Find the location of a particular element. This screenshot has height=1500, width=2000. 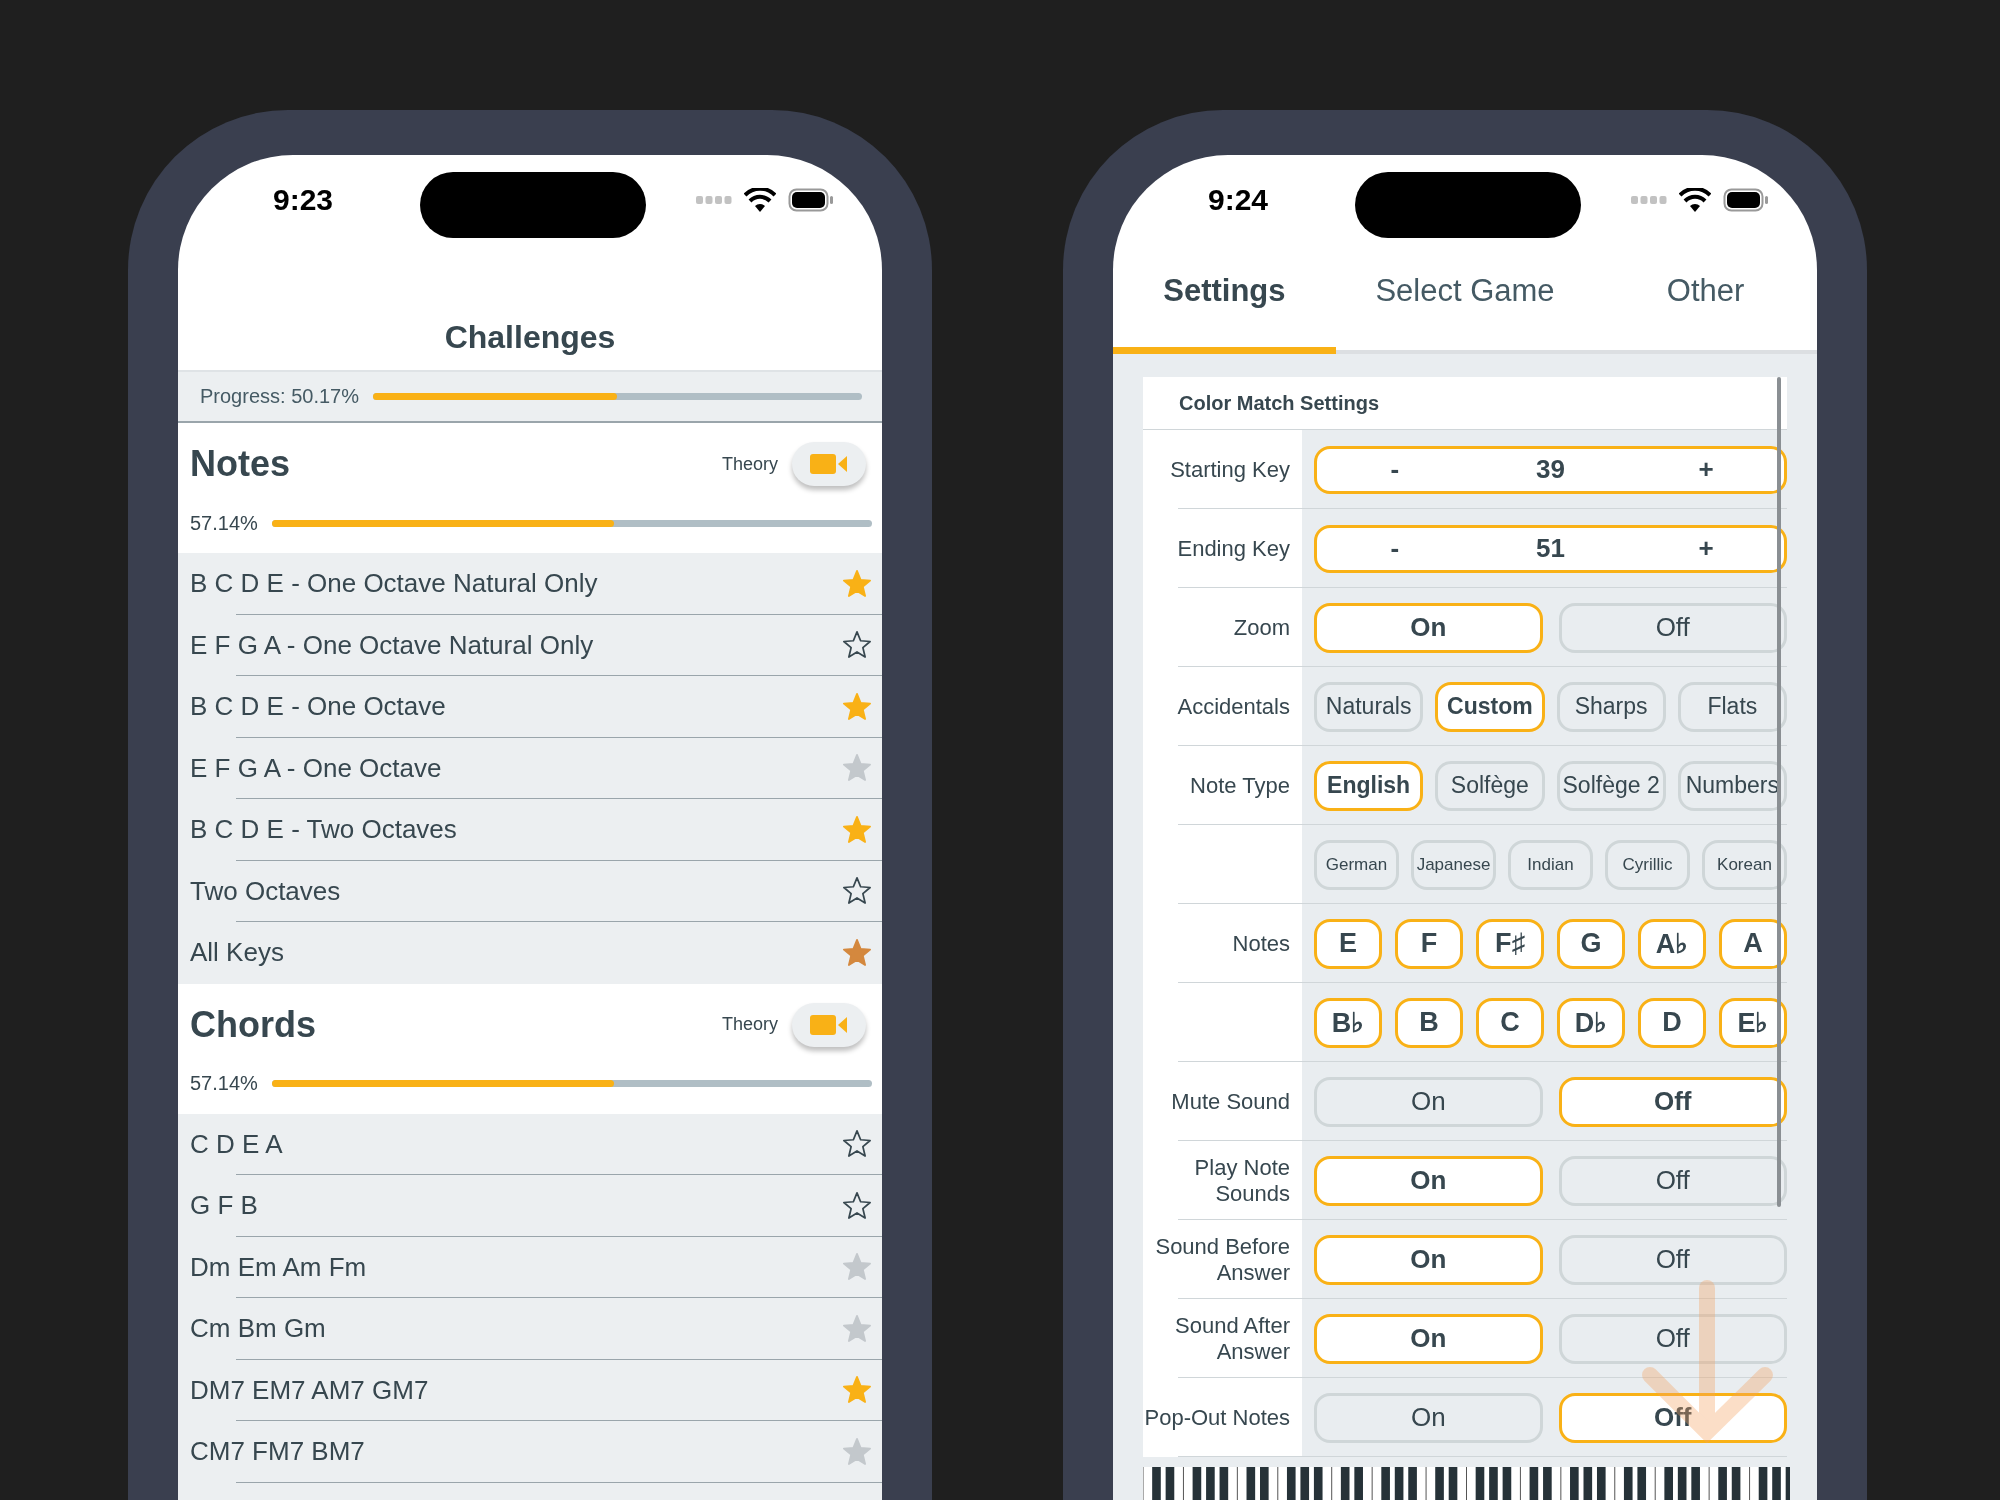

challenge-row: B C D E - Two Octaves is located at coordinates (530, 830).